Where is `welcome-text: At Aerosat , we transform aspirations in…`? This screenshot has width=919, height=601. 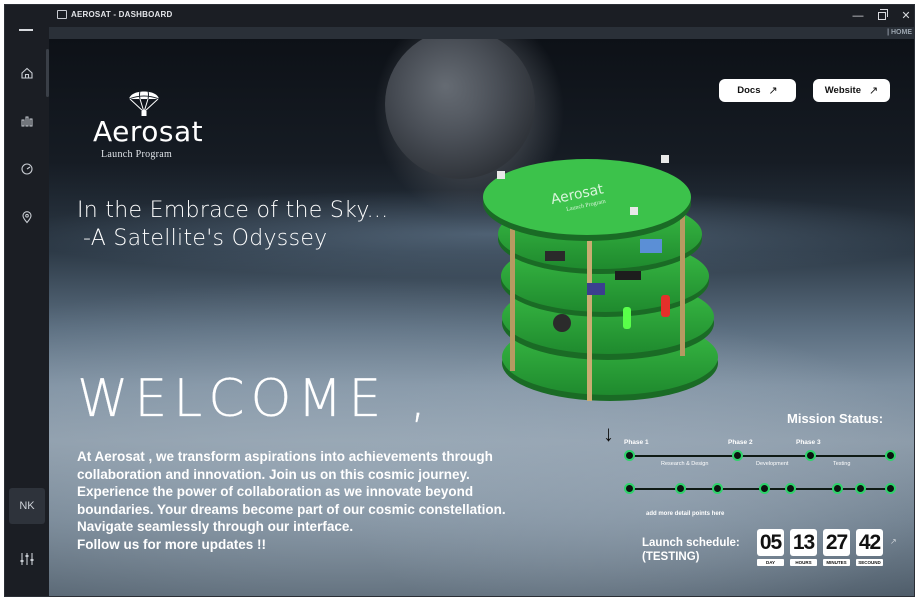
welcome-text: At Aerosat , we transform aspirations in… is located at coordinates (291, 500).